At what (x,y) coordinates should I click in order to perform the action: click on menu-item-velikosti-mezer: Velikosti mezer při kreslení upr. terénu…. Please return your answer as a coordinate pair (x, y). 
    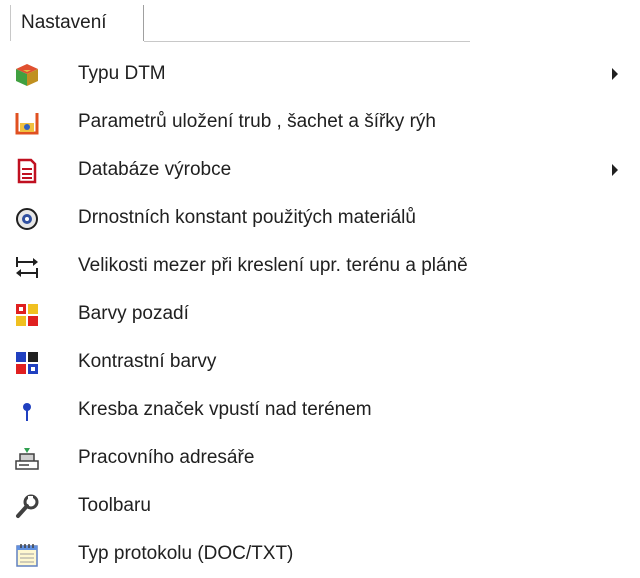
    Looking at the image, I should click on (320, 266).